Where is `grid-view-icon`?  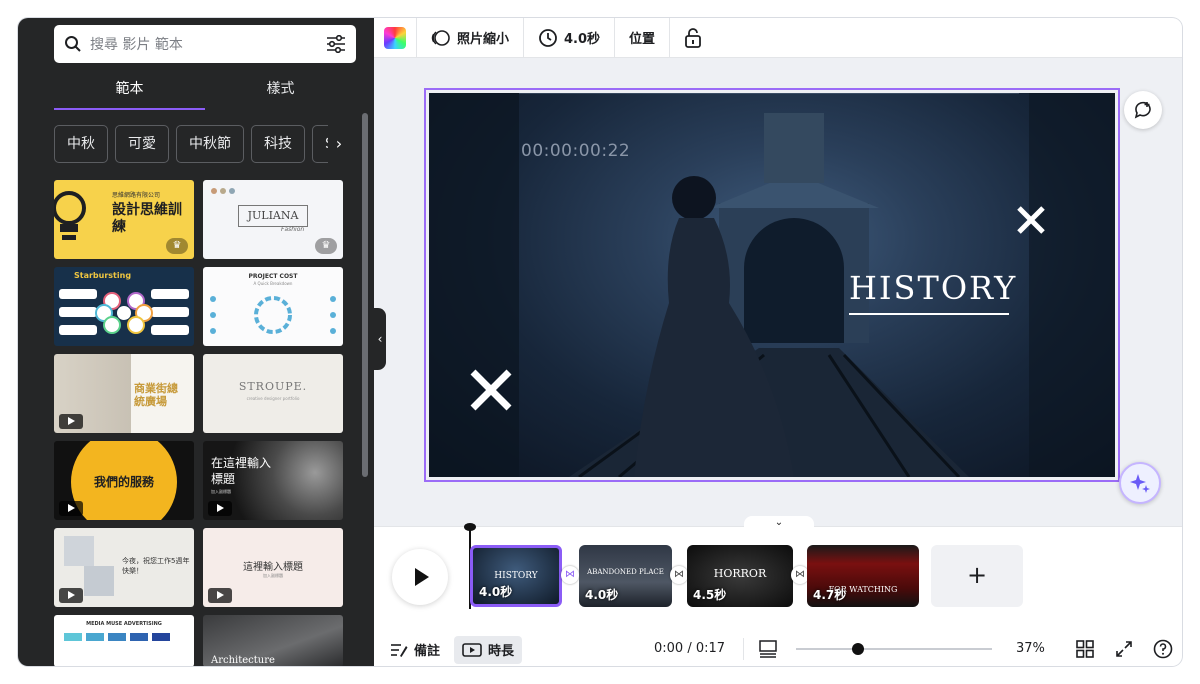 grid-view-icon is located at coordinates (1085, 649).